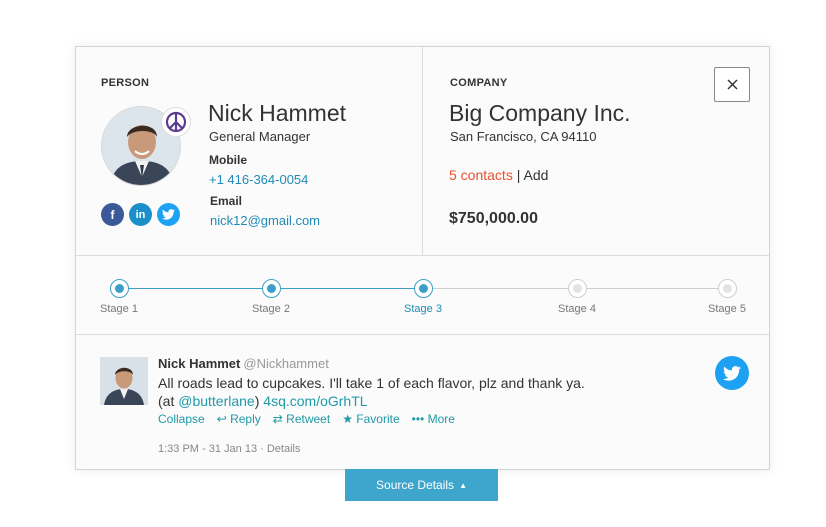 This screenshot has height=527, width=826. I want to click on tweet-text-mid: ), so click(259, 401).